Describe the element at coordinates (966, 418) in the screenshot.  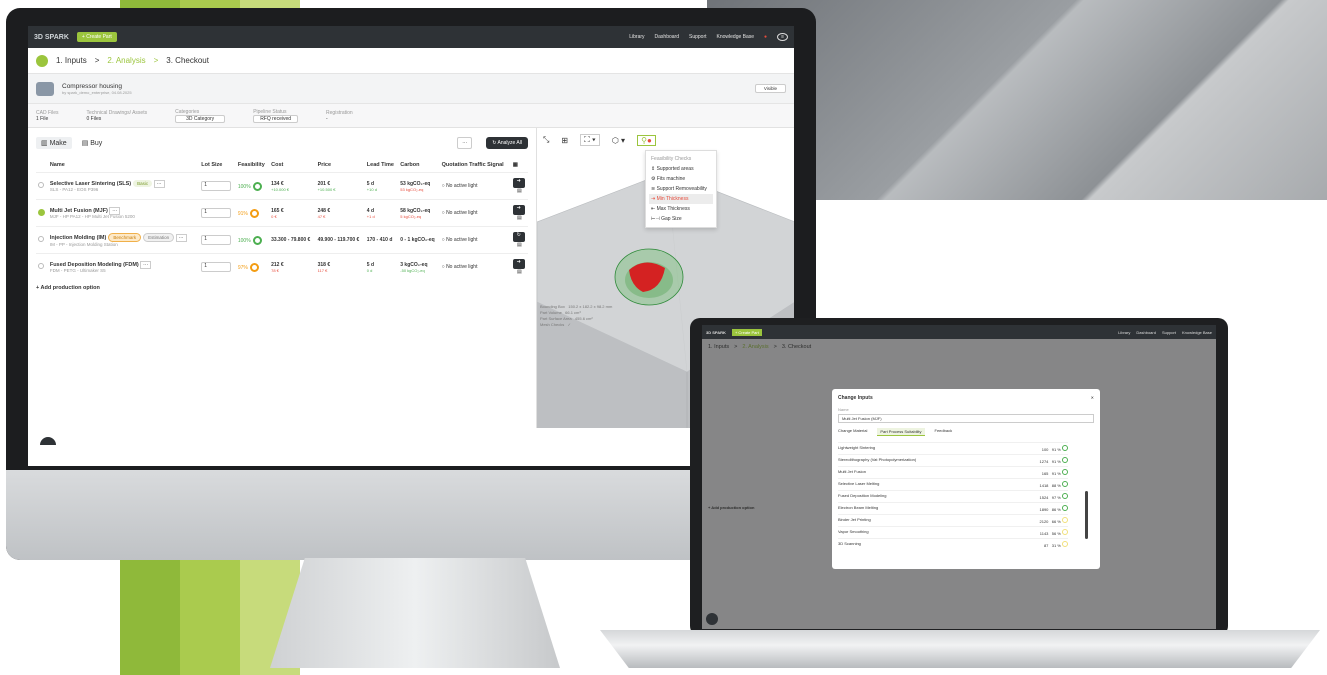
I see `name-field: Multi Jet Fusion (MJF)` at that location.